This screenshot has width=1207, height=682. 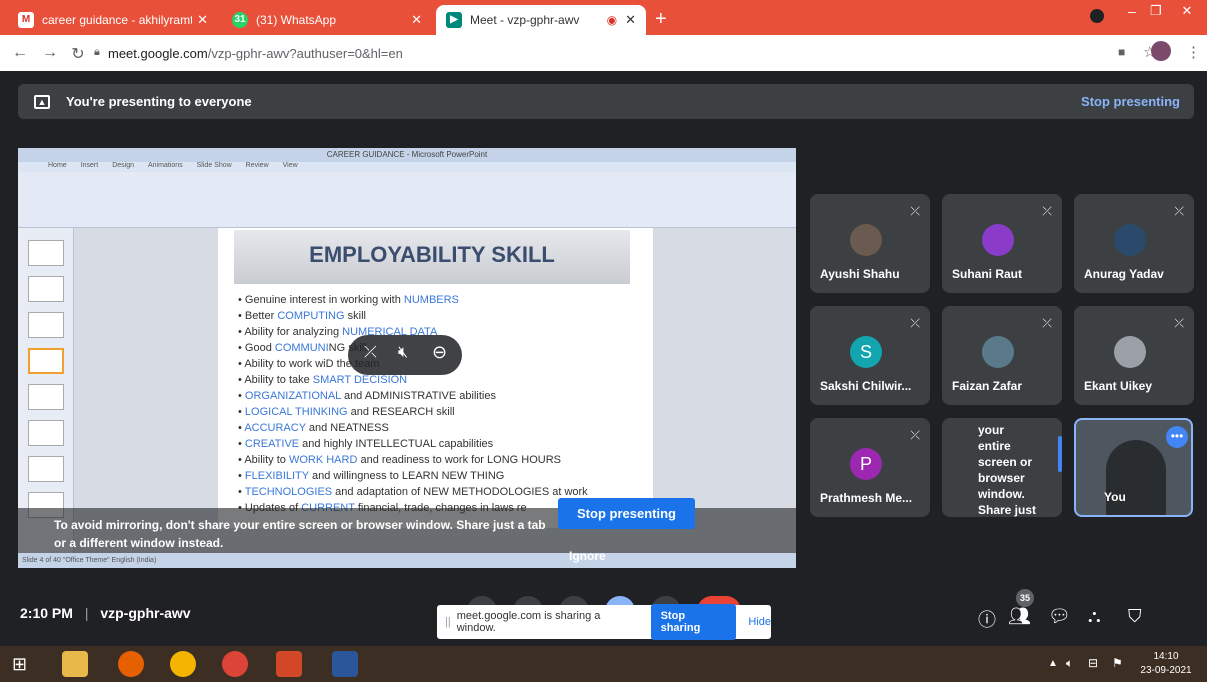 I want to click on ribbon-tab: Home, so click(x=57, y=165).